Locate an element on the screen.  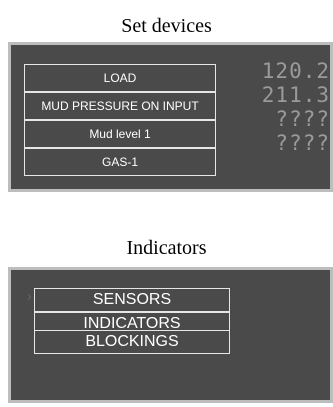
indicators-caption: Indicators is located at coordinates (166, 248).